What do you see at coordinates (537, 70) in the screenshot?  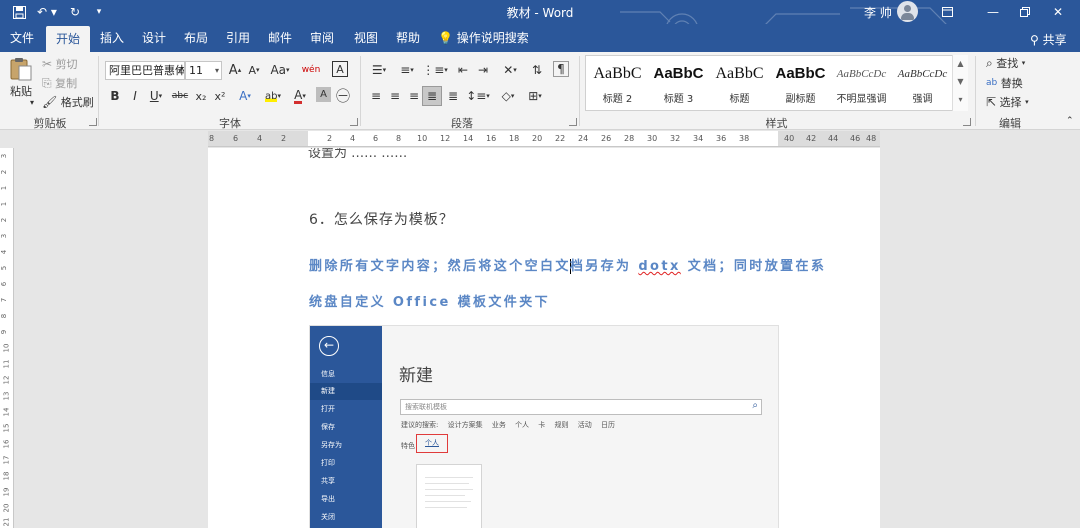 I see `sort-icon: ⇅` at bounding box center [537, 70].